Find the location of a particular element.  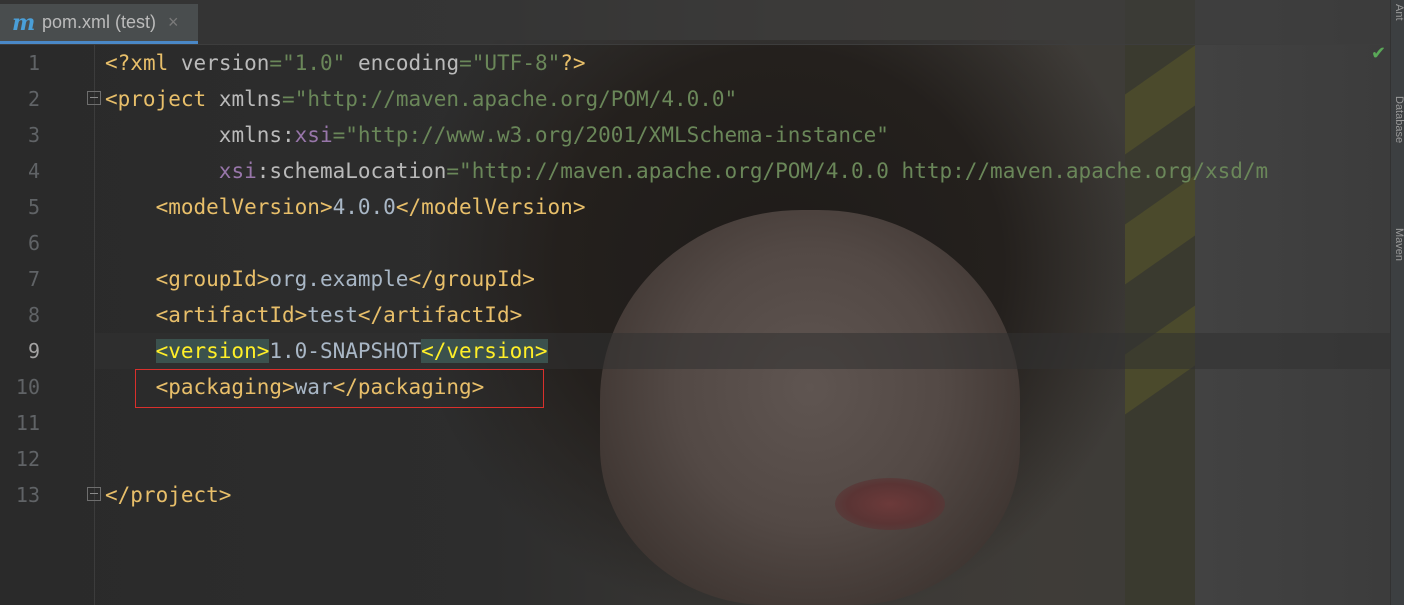

line-number: 2 is located at coordinates (33, 99).